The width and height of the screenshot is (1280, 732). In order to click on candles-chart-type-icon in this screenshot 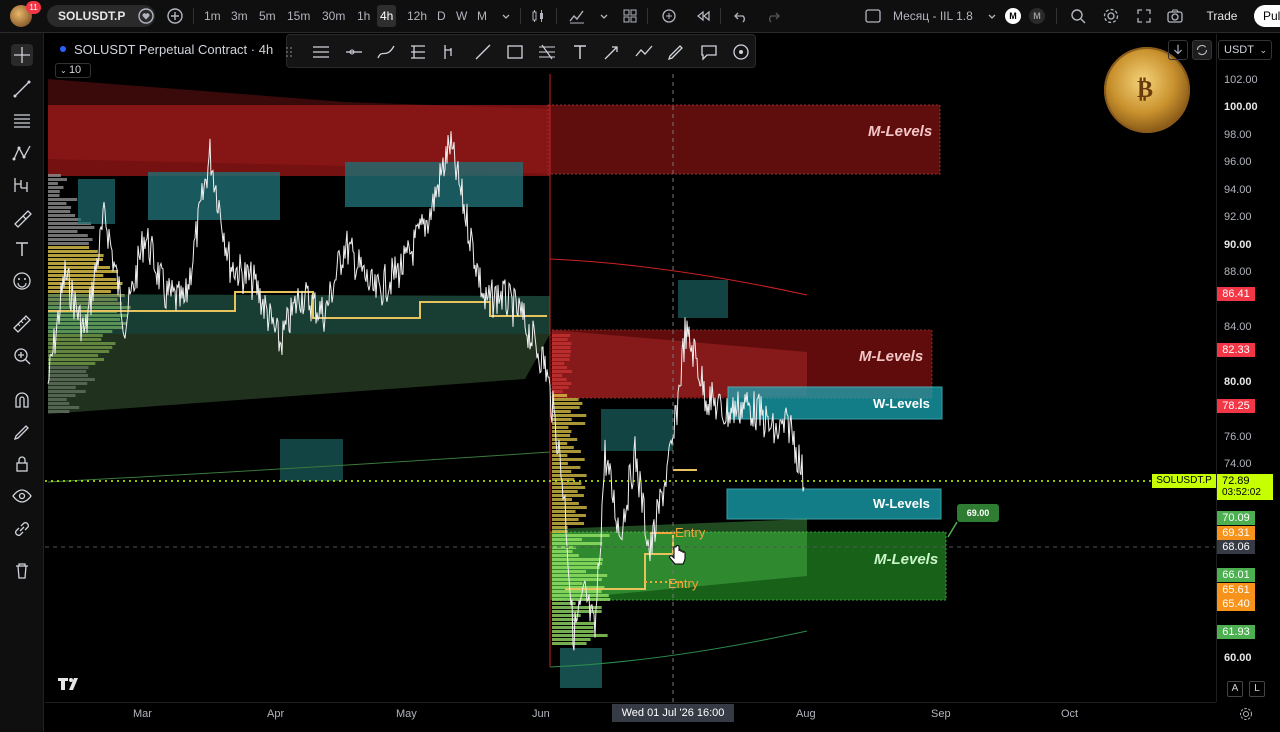, I will do `click(538, 16)`.